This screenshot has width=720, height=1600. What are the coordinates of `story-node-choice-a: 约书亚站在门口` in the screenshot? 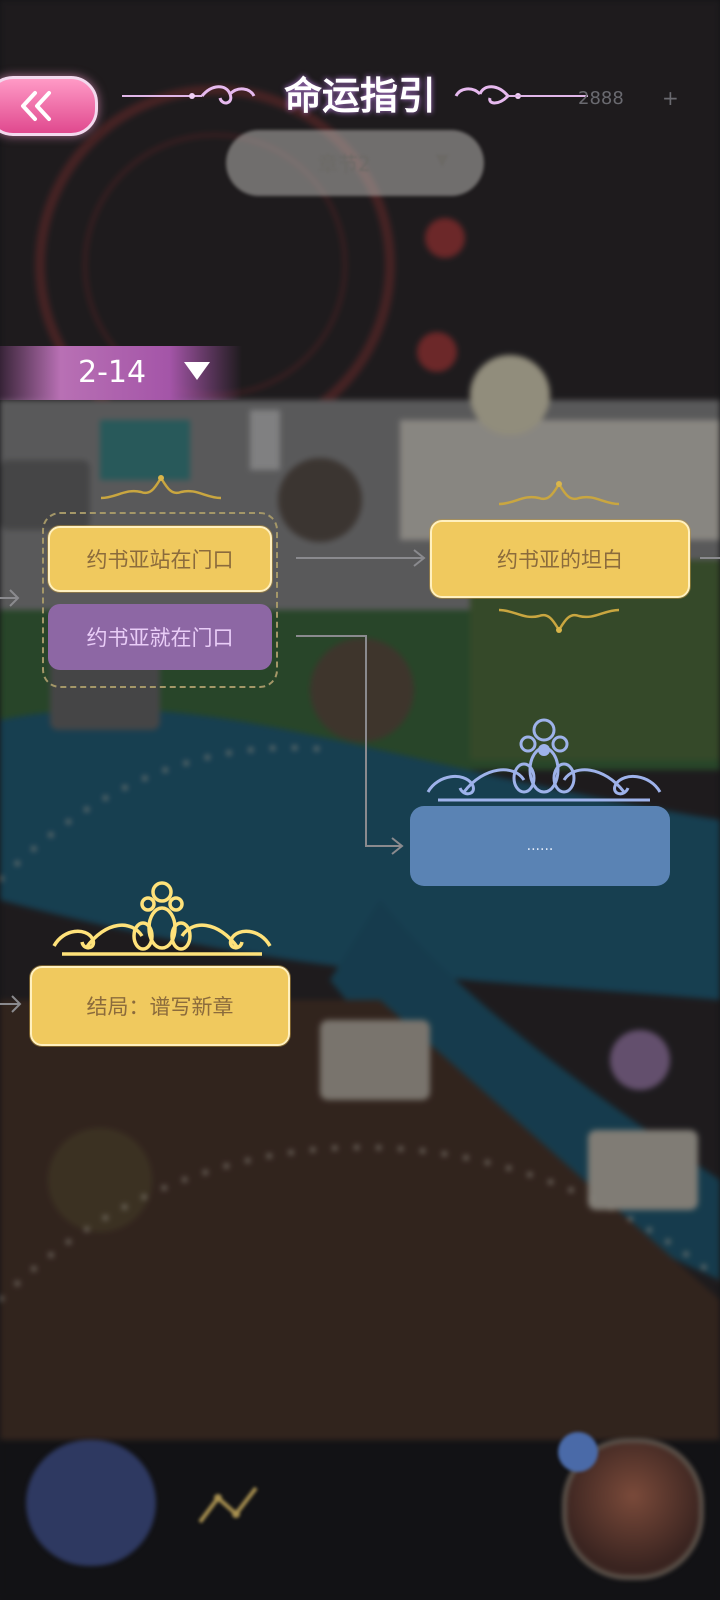 It's located at (160, 559).